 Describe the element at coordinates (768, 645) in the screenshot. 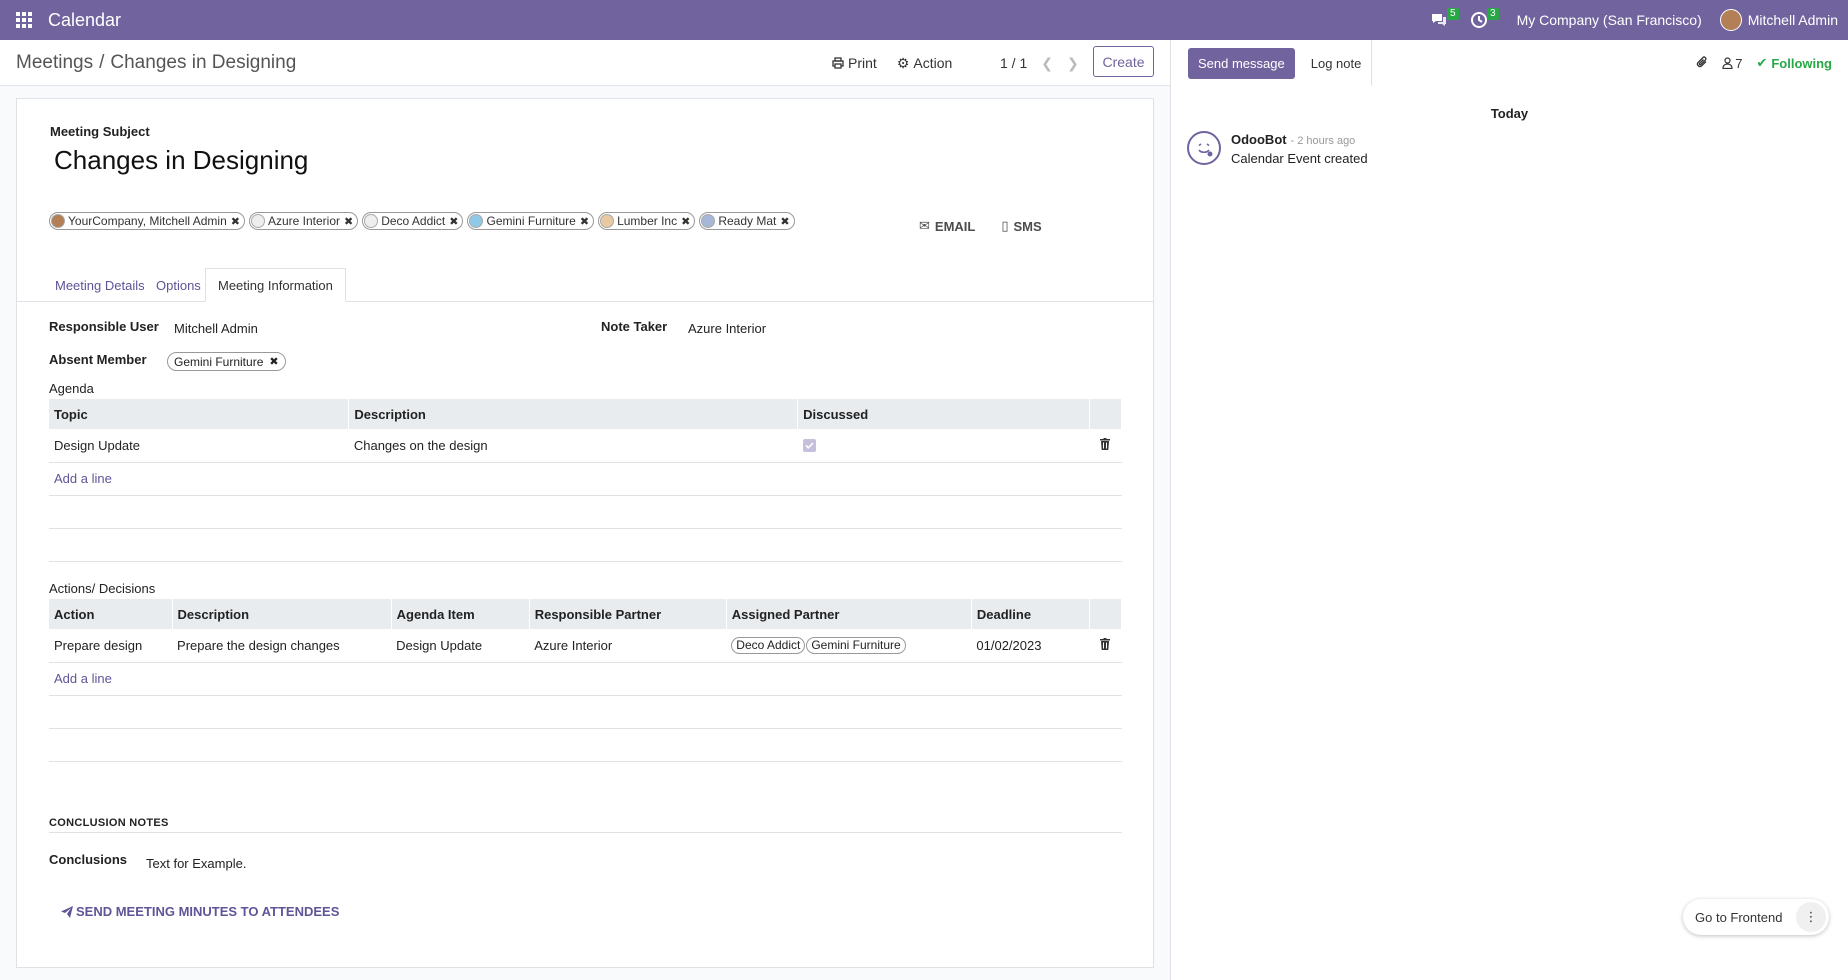

I see `assigned-partner-tag: Deco Addict` at that location.